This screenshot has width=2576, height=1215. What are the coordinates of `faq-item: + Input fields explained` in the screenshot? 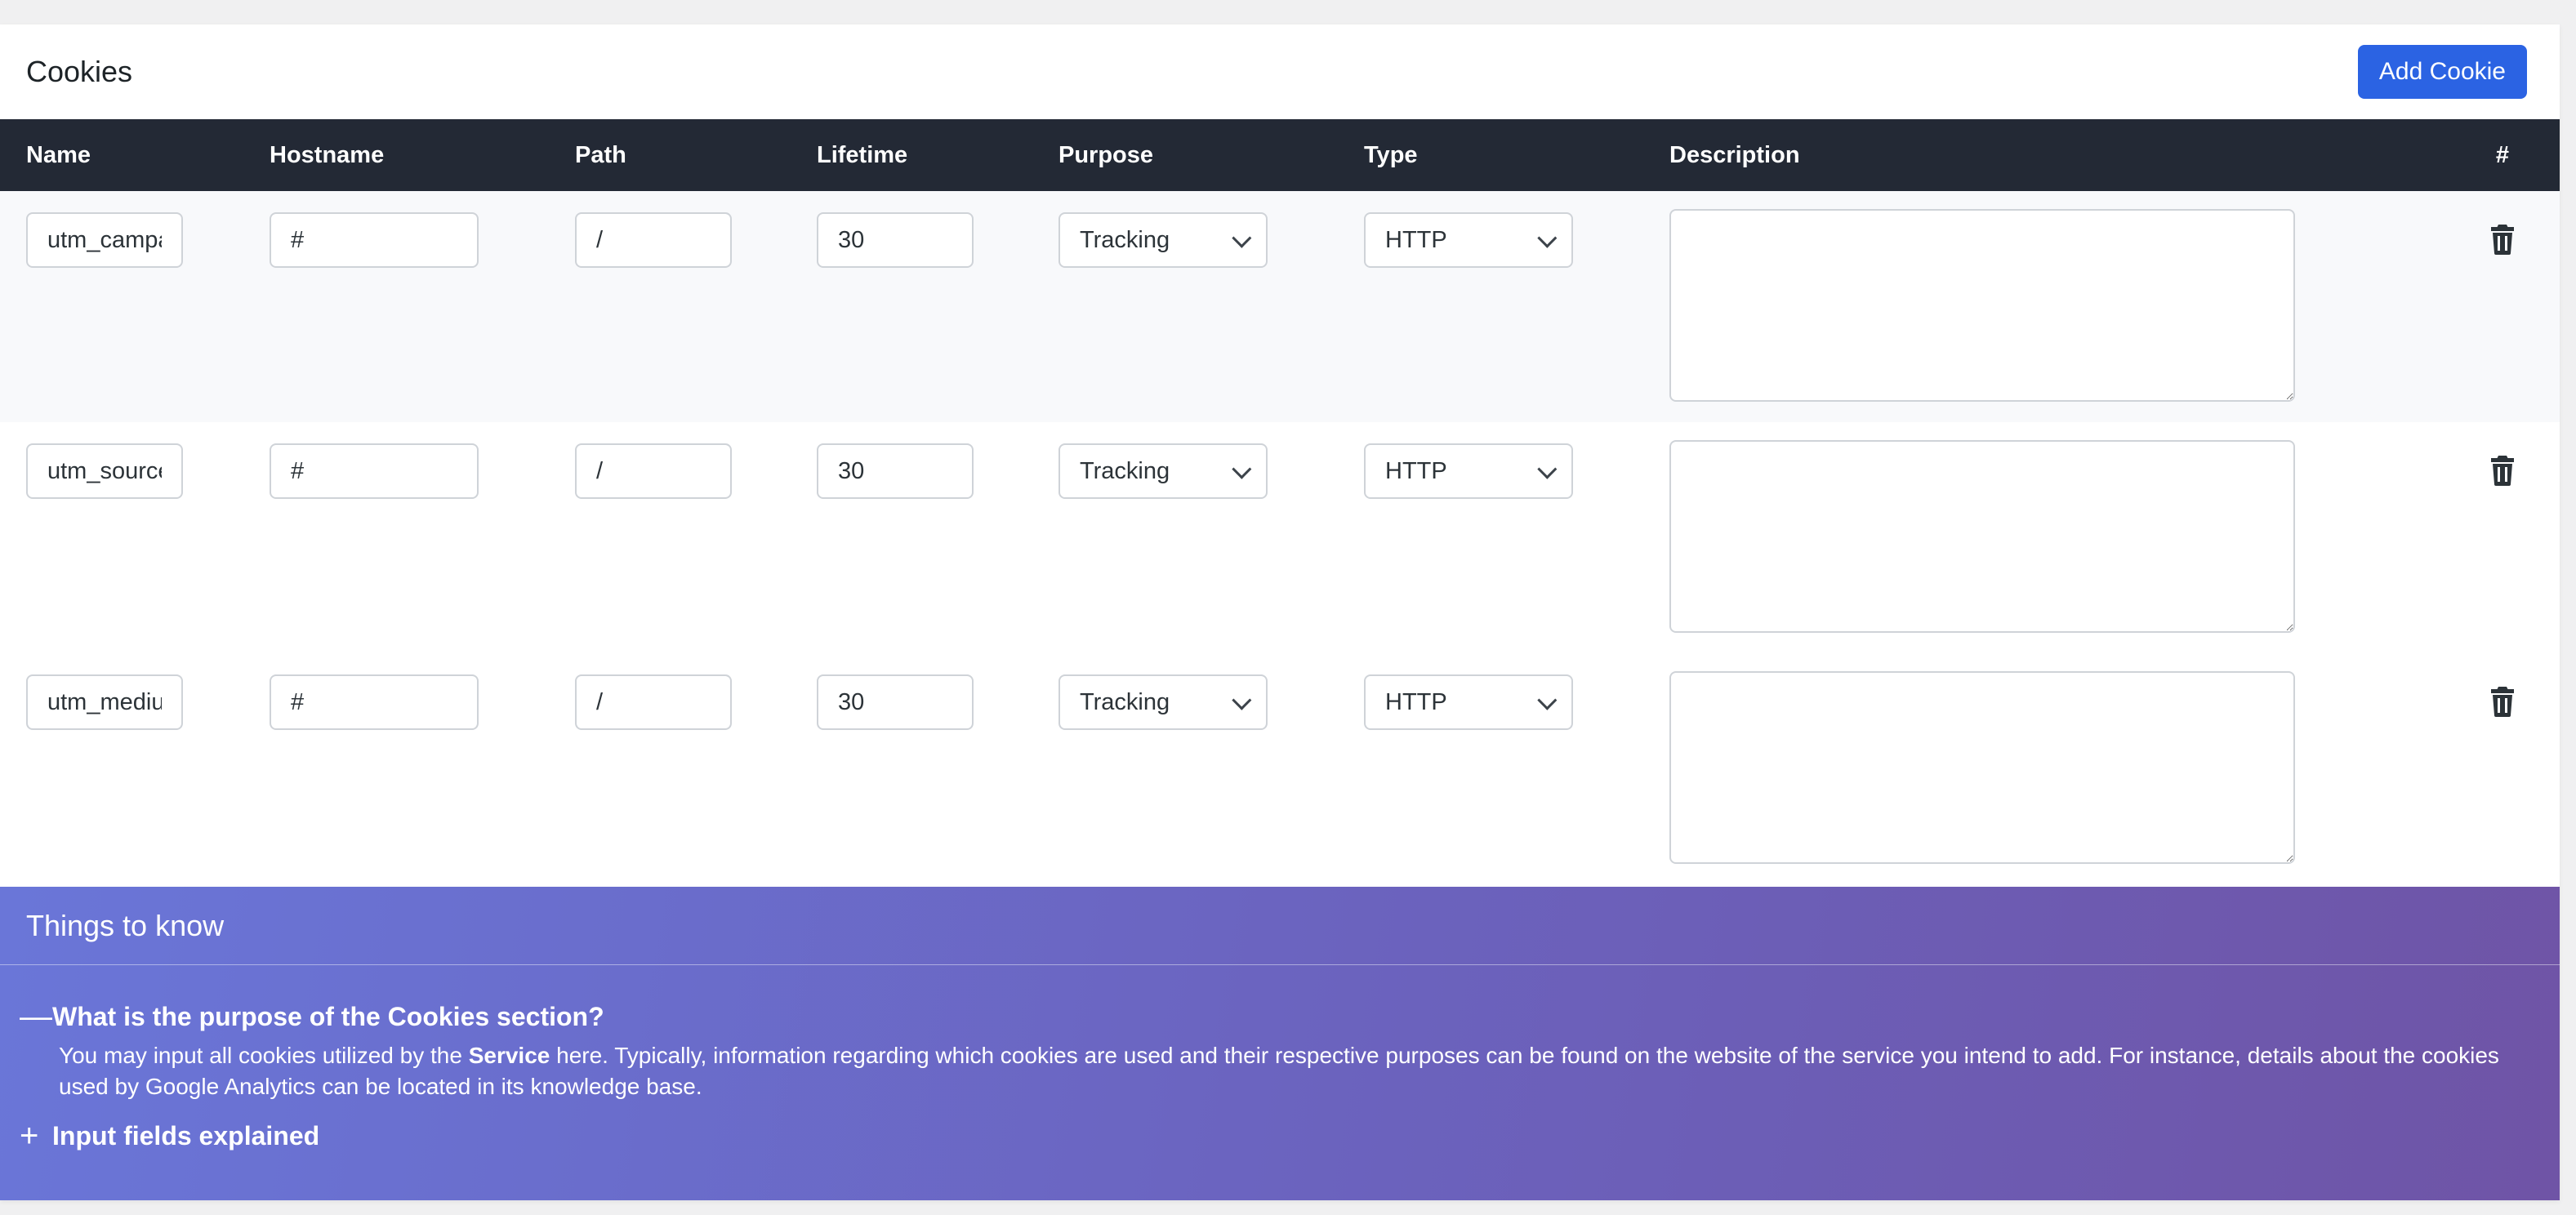 It's located at (1280, 1136).